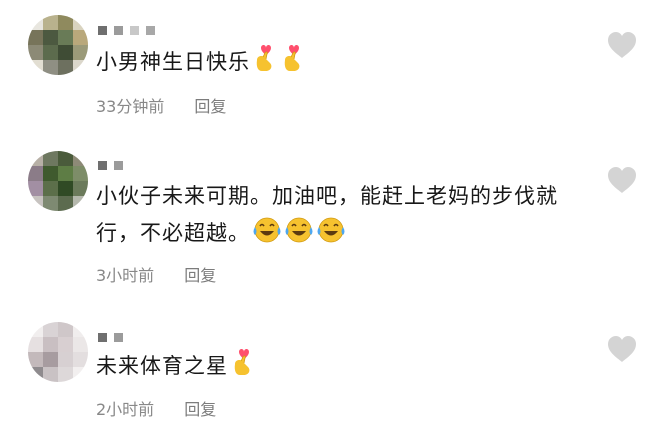 This screenshot has width=660, height=438. What do you see at coordinates (156, 408) in the screenshot?
I see `comment-meta: 2小时前 回复` at bounding box center [156, 408].